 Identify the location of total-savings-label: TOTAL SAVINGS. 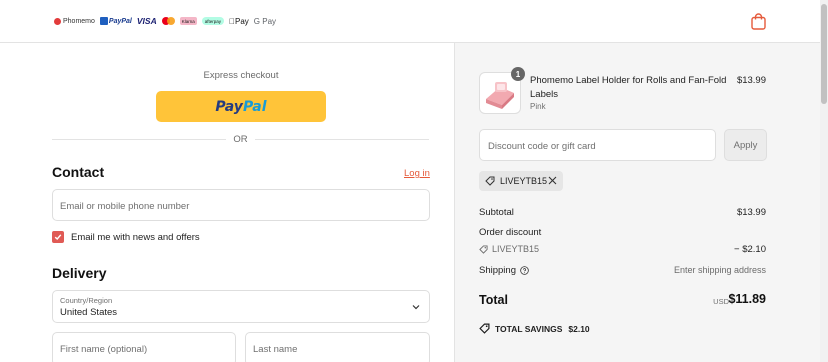
(529, 328).